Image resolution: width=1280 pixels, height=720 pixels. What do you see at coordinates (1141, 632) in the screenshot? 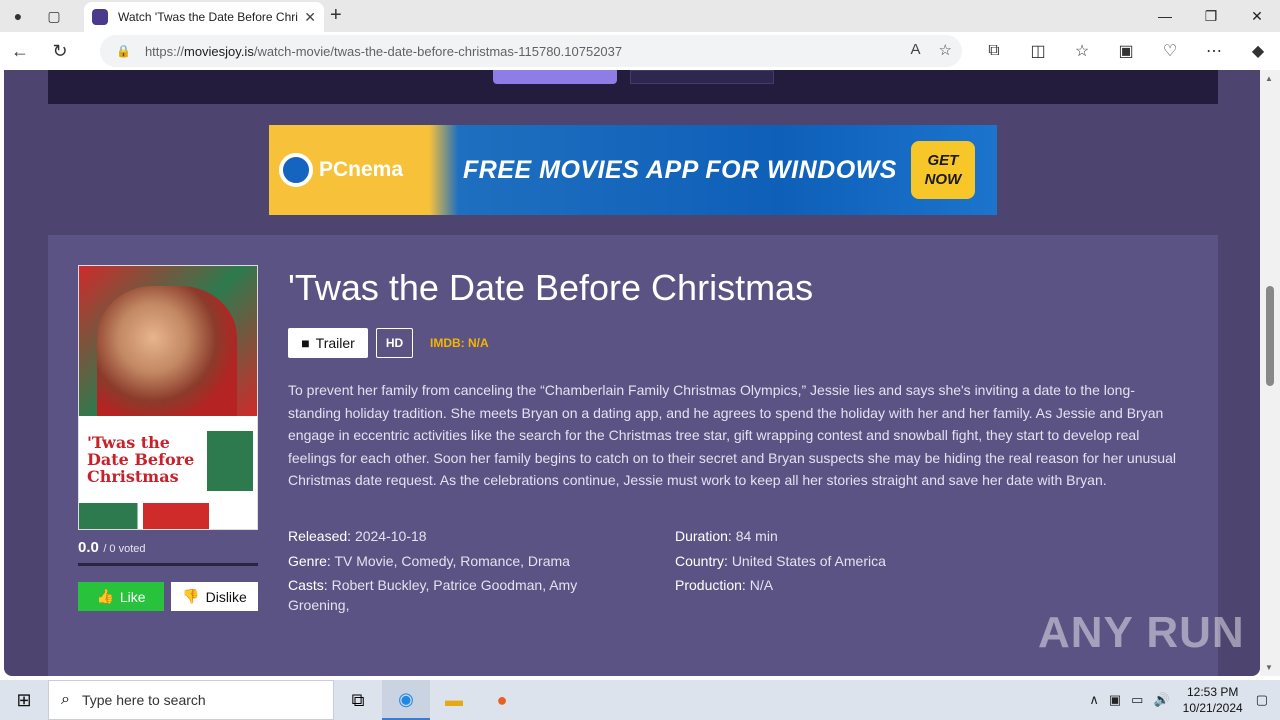
I see `anyrun-watermark: ANY RUN` at bounding box center [1141, 632].